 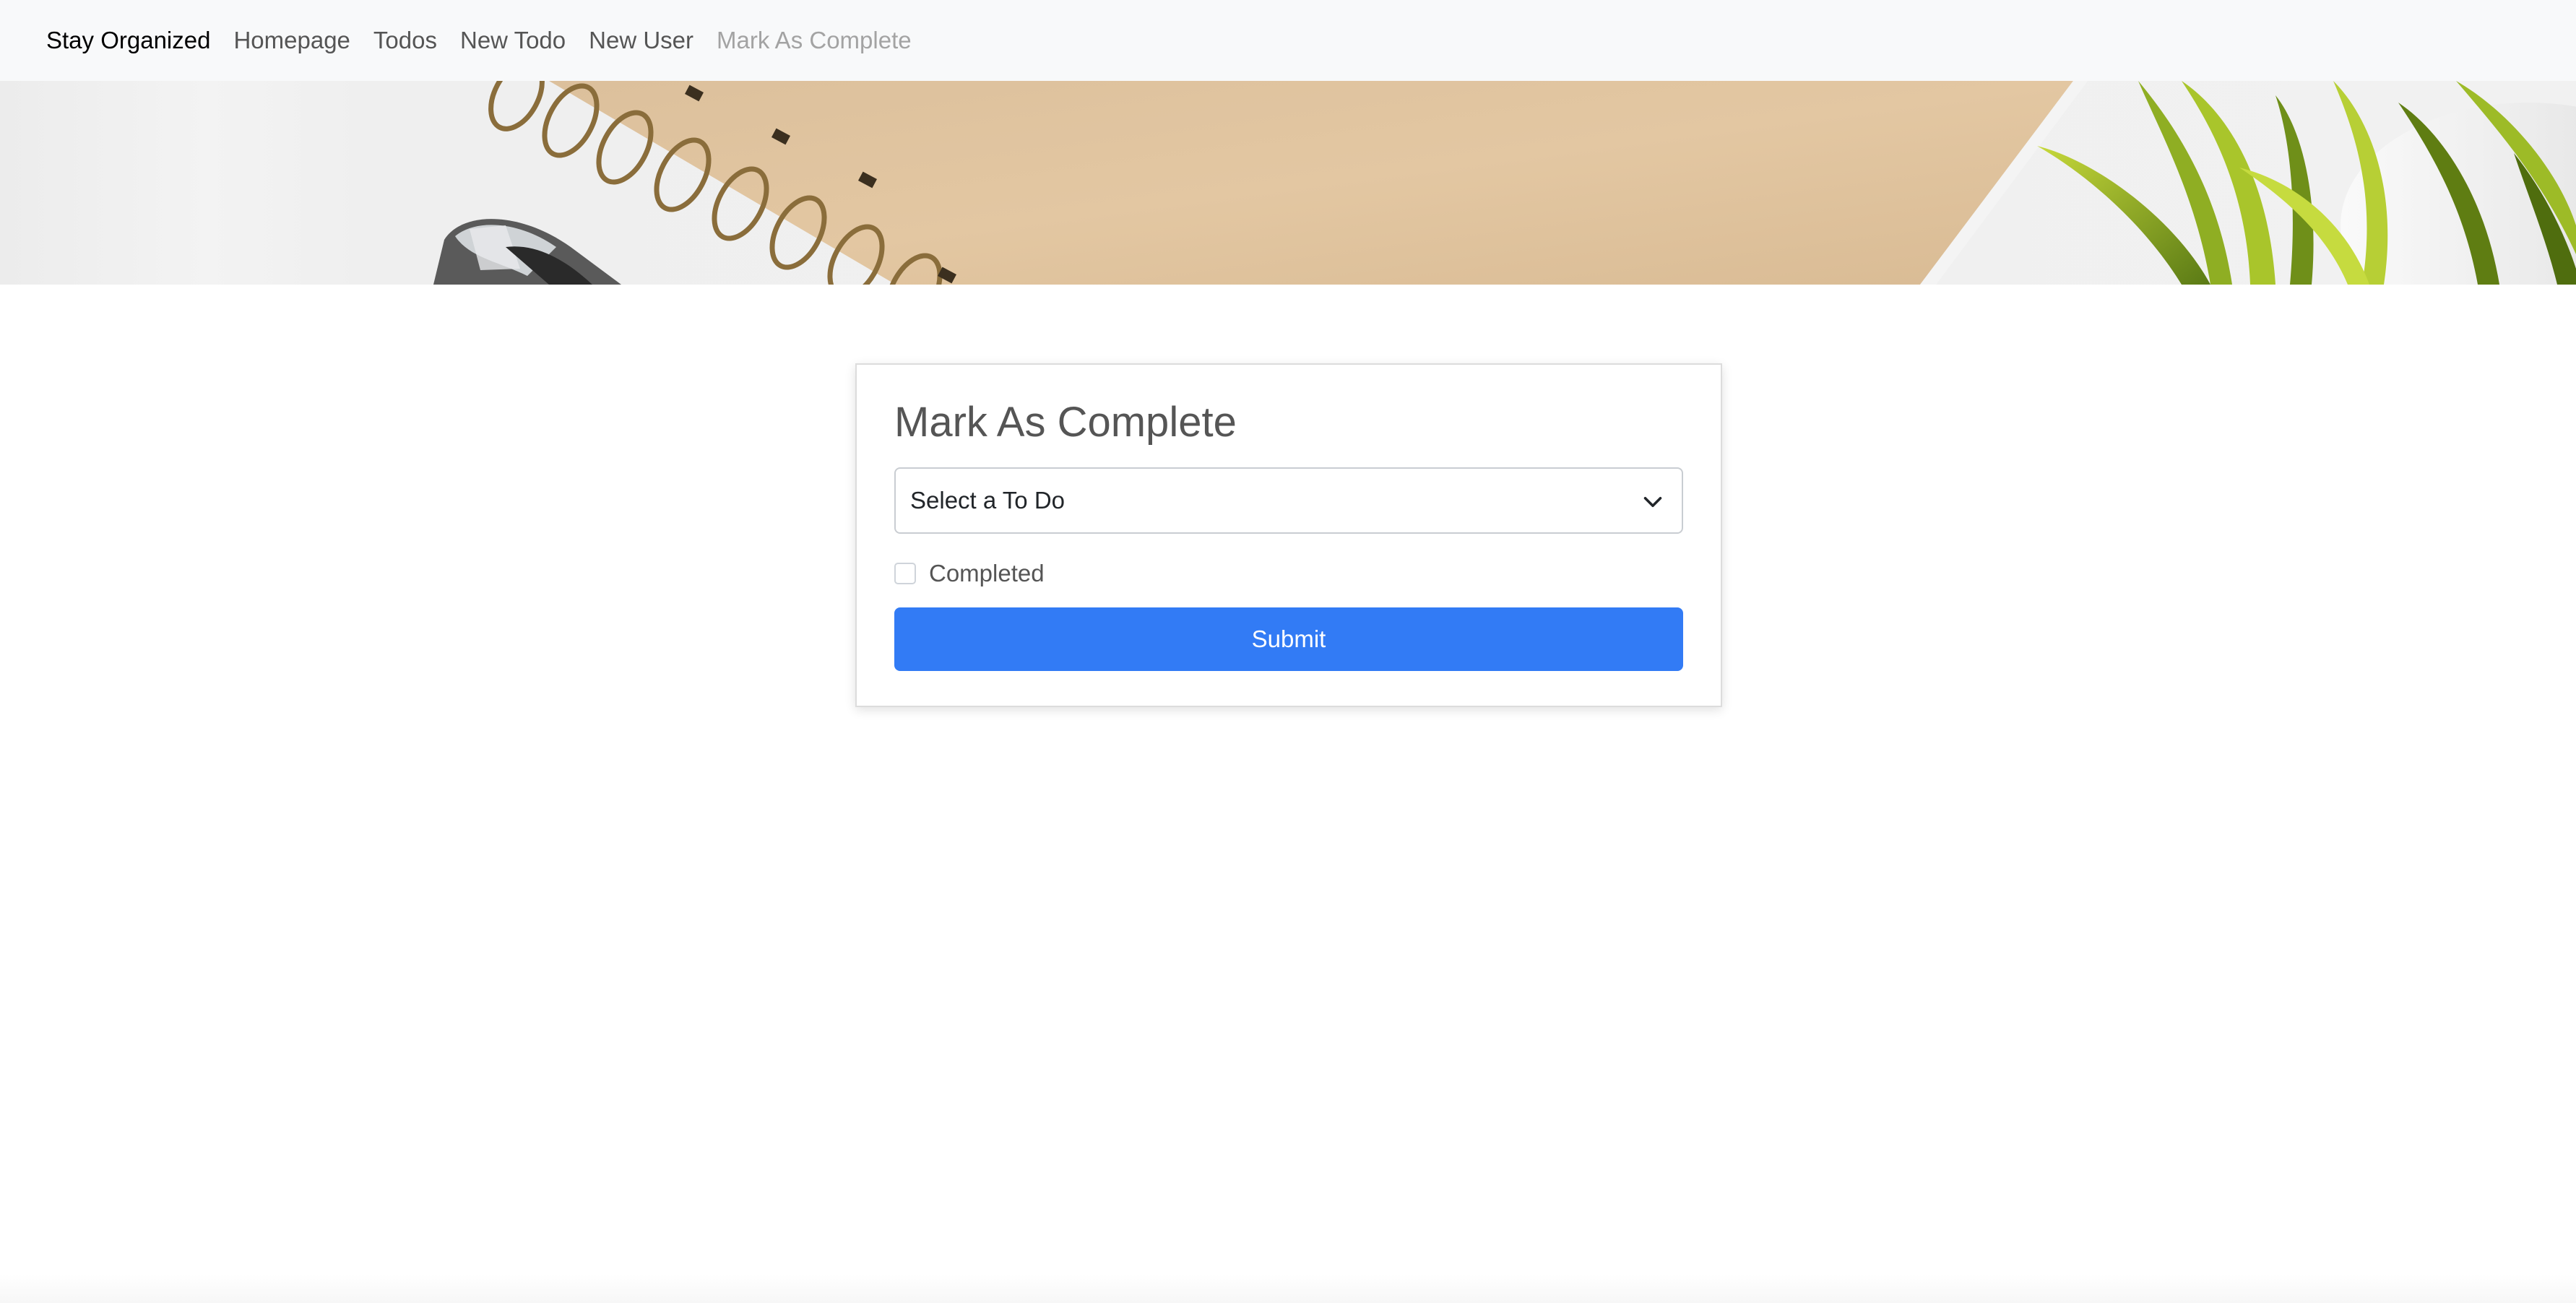 What do you see at coordinates (405, 41) in the screenshot?
I see `nav-link-todos: Todos` at bounding box center [405, 41].